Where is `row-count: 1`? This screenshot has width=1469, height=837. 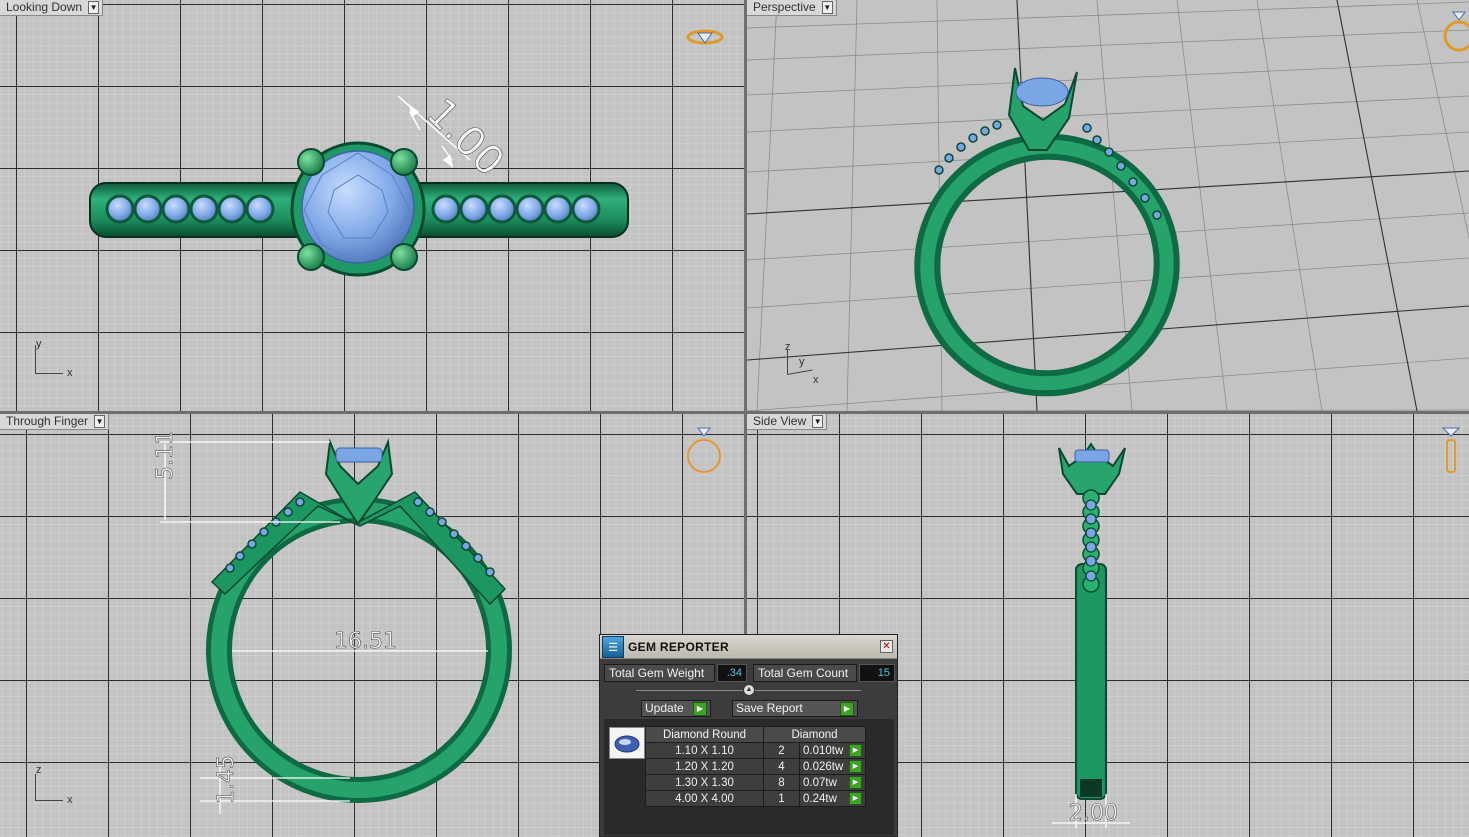
row-count: 1 is located at coordinates (781, 798).